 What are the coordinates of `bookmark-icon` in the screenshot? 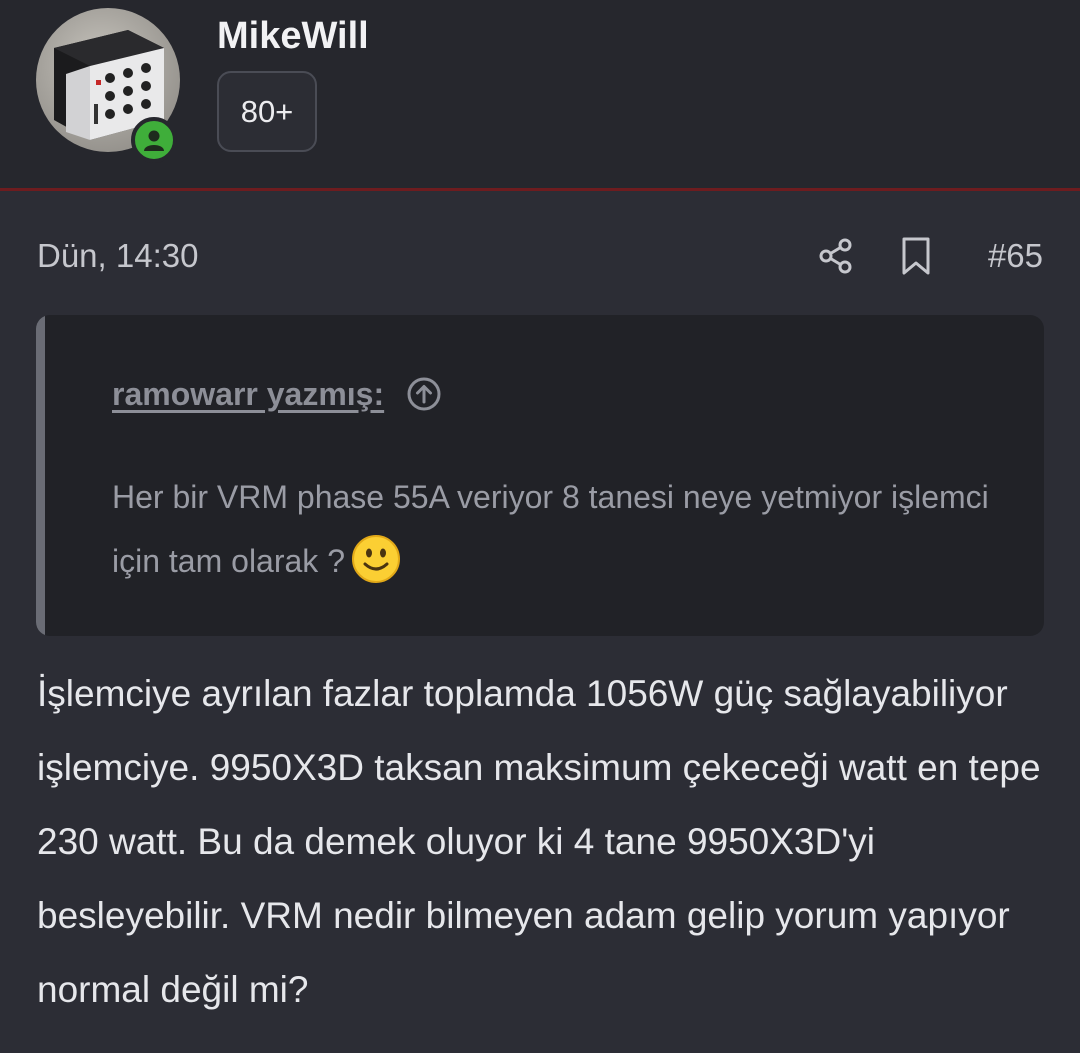 It's located at (916, 256).